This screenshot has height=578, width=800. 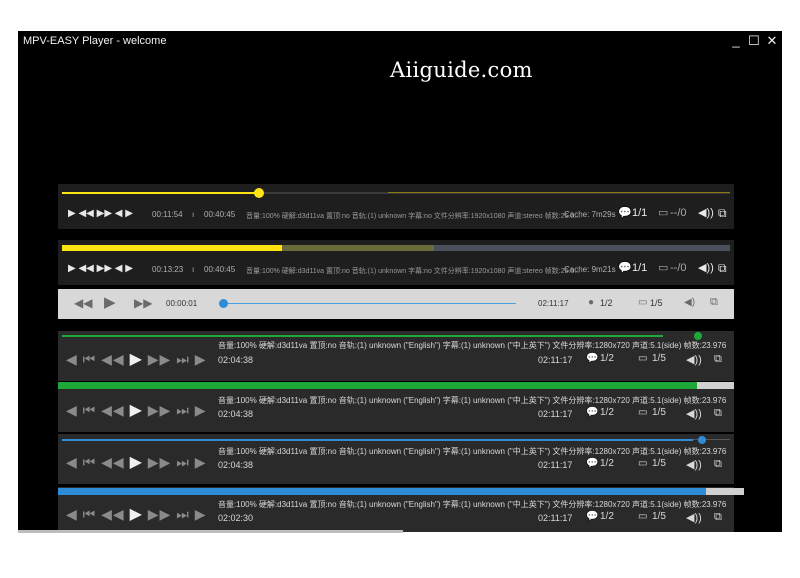 What do you see at coordinates (590, 269) in the screenshot?
I see `cache-status: Cache: 9m21s` at bounding box center [590, 269].